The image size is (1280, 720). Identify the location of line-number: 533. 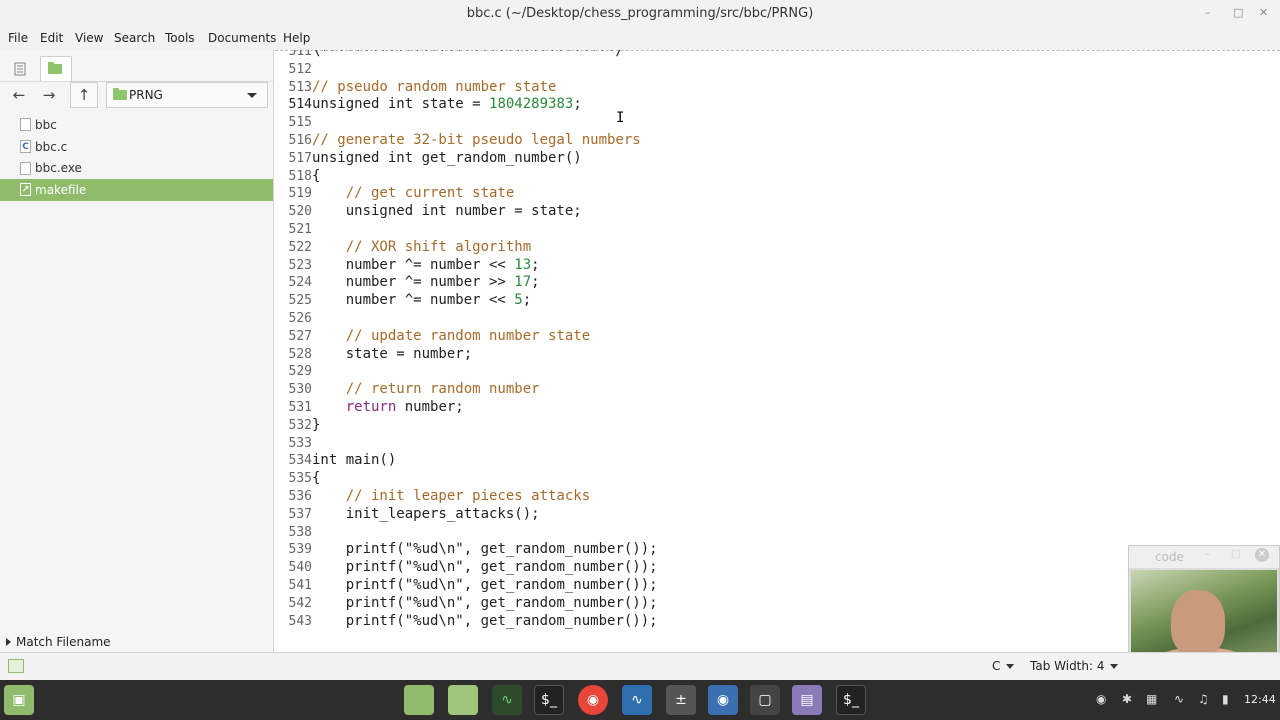
(300, 443).